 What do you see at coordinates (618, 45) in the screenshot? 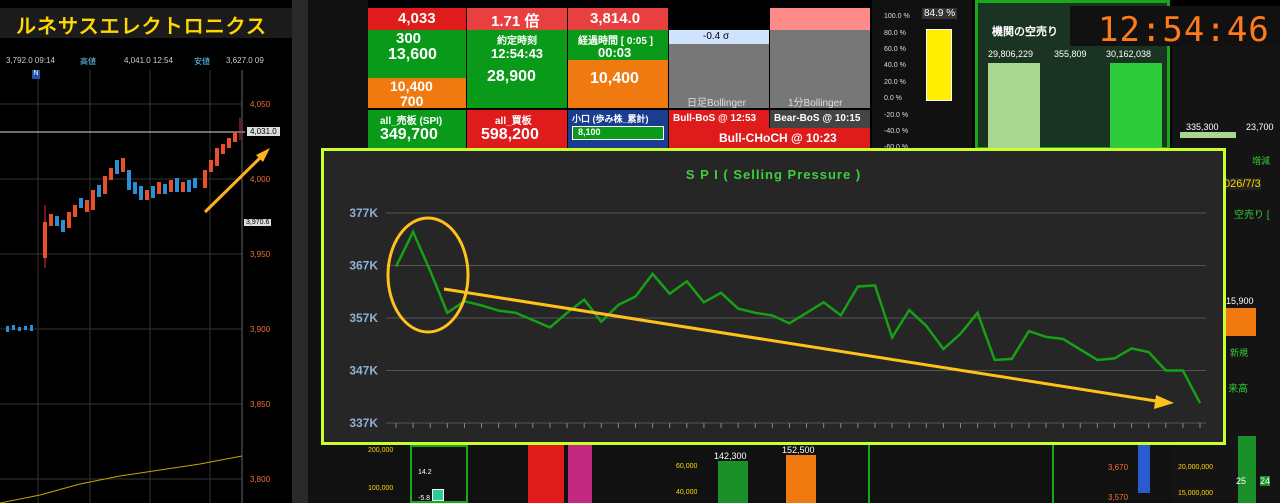
I see `cell-keika: 経過時間 [ 0:05 ] 00:03` at bounding box center [618, 45].